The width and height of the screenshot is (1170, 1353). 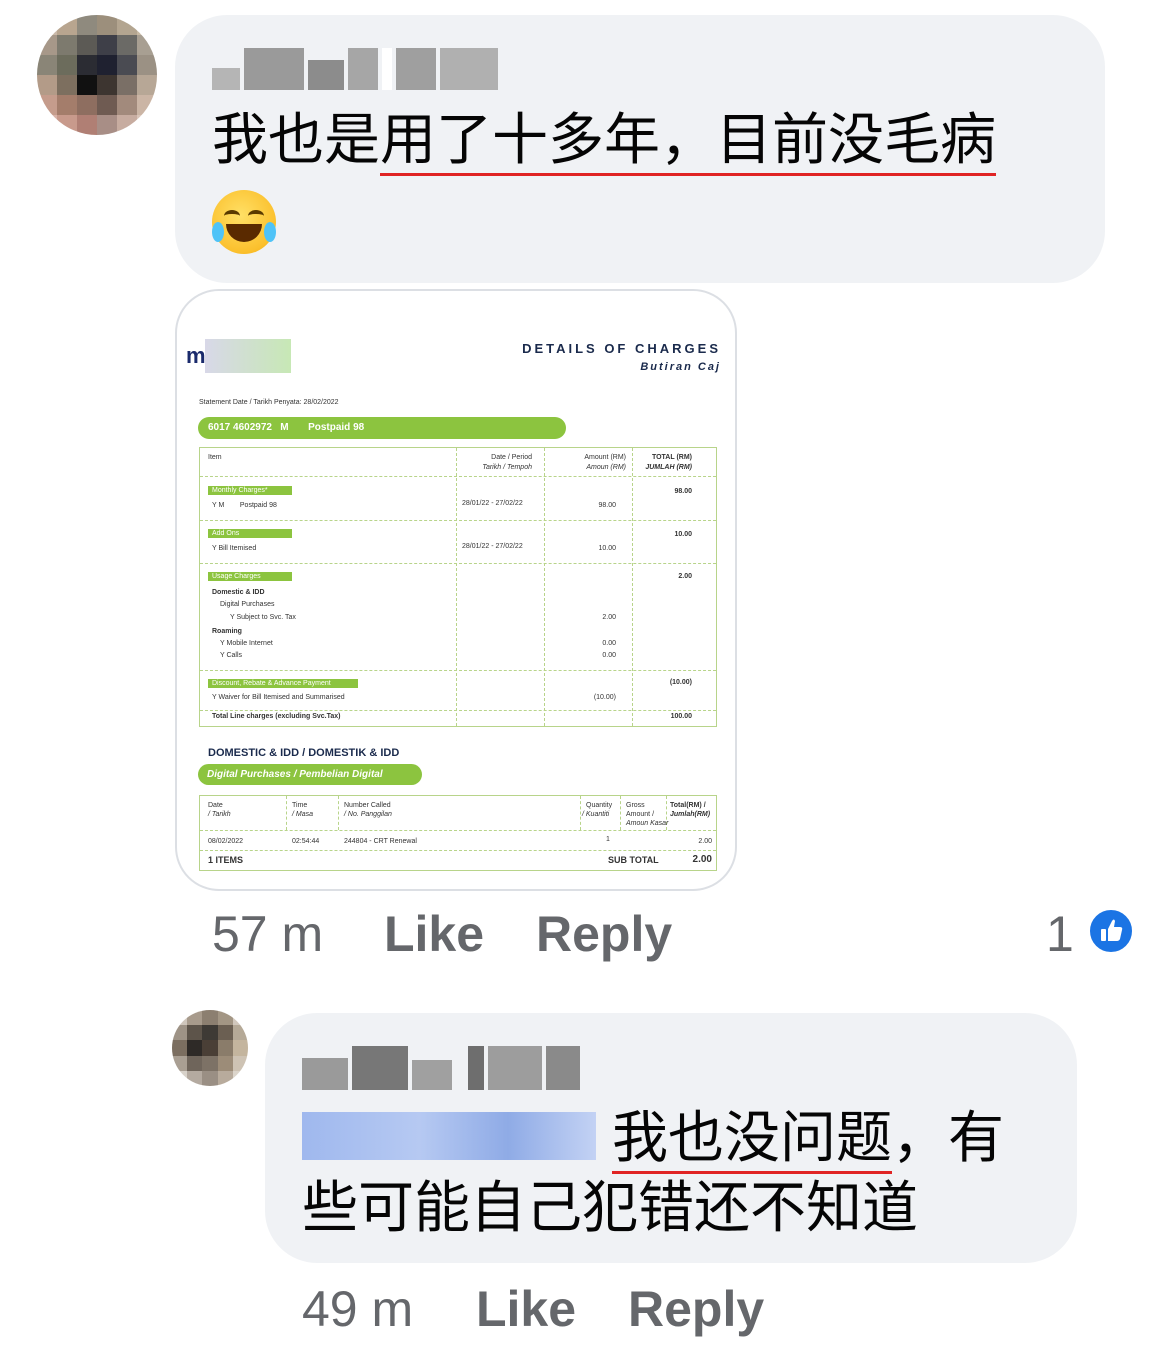 What do you see at coordinates (357, 1309) in the screenshot?
I see `reply-timestamp: 49 m` at bounding box center [357, 1309].